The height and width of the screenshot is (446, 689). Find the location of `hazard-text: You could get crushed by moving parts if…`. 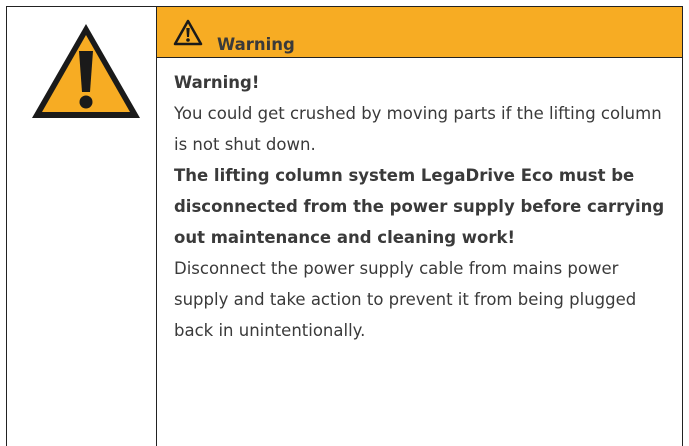

hazard-text: You could get crushed by moving parts if… is located at coordinates (418, 129).